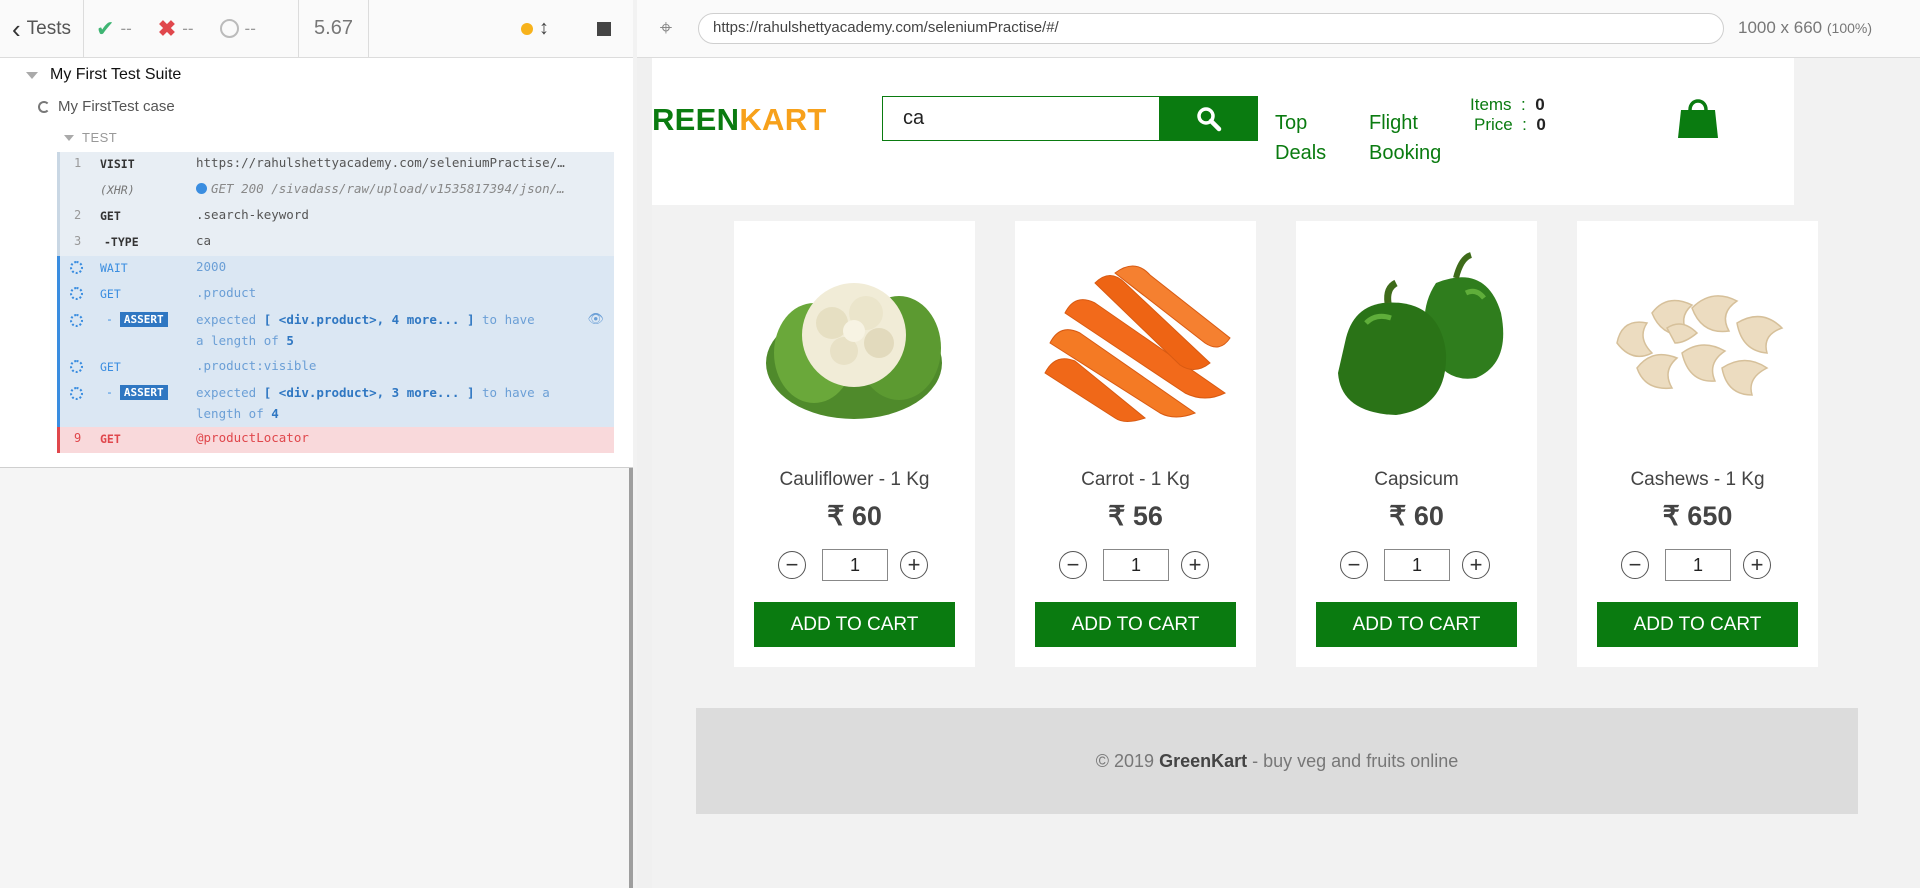 The width and height of the screenshot is (1920, 888). Describe the element at coordinates (176, 29) in the screenshot. I see `failed-stat: ✖ --` at that location.